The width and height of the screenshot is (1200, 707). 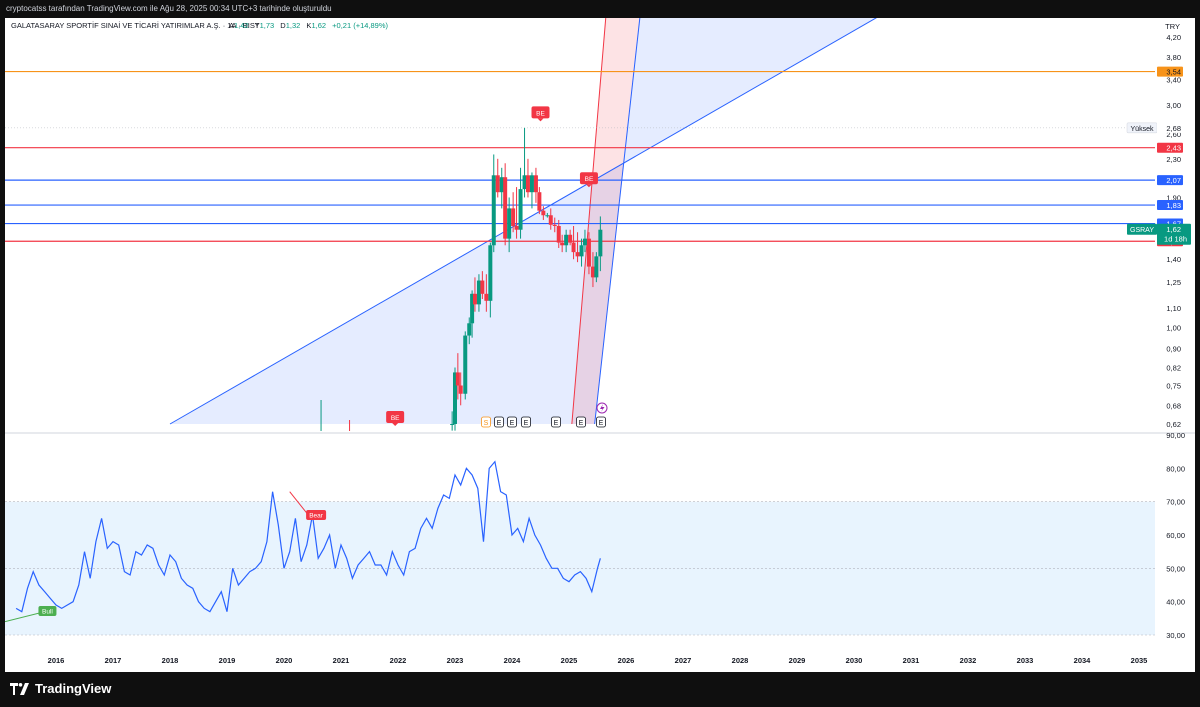 I want to click on event-icon-5: E, so click(x=581, y=422).